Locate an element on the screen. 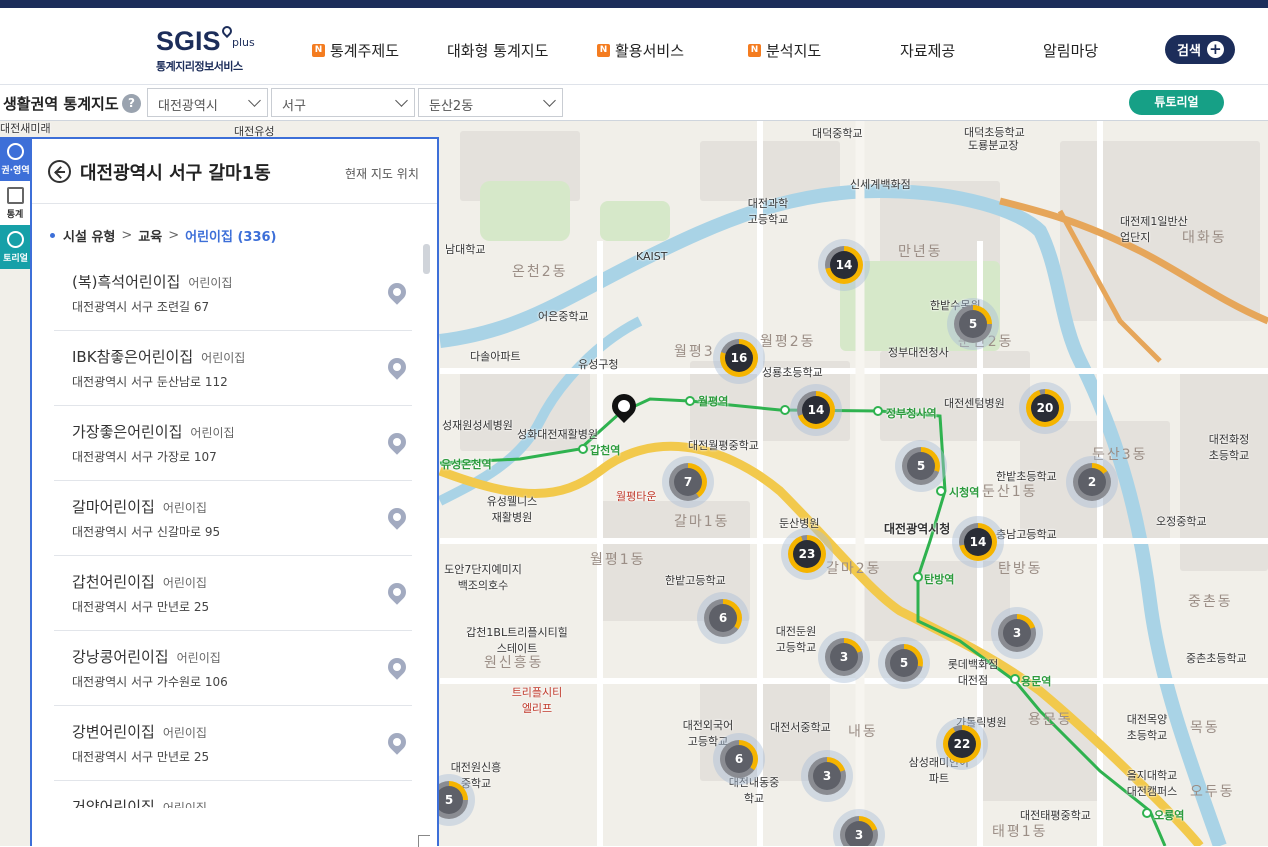 The width and height of the screenshot is (1268, 847). station-label: 탄방역 is located at coordinates (939, 579).